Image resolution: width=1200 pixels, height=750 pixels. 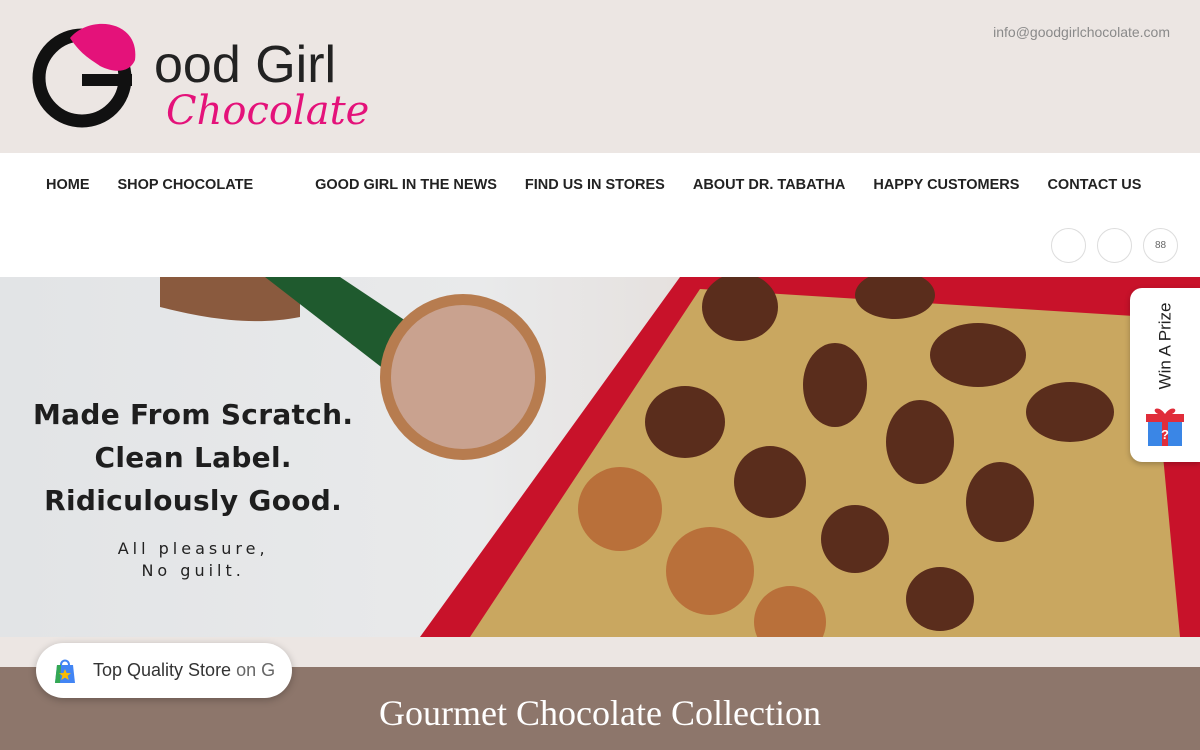 What do you see at coordinates (946, 185) in the screenshot?
I see `nav-happy-customers: HAPPY CUSTOMERS` at bounding box center [946, 185].